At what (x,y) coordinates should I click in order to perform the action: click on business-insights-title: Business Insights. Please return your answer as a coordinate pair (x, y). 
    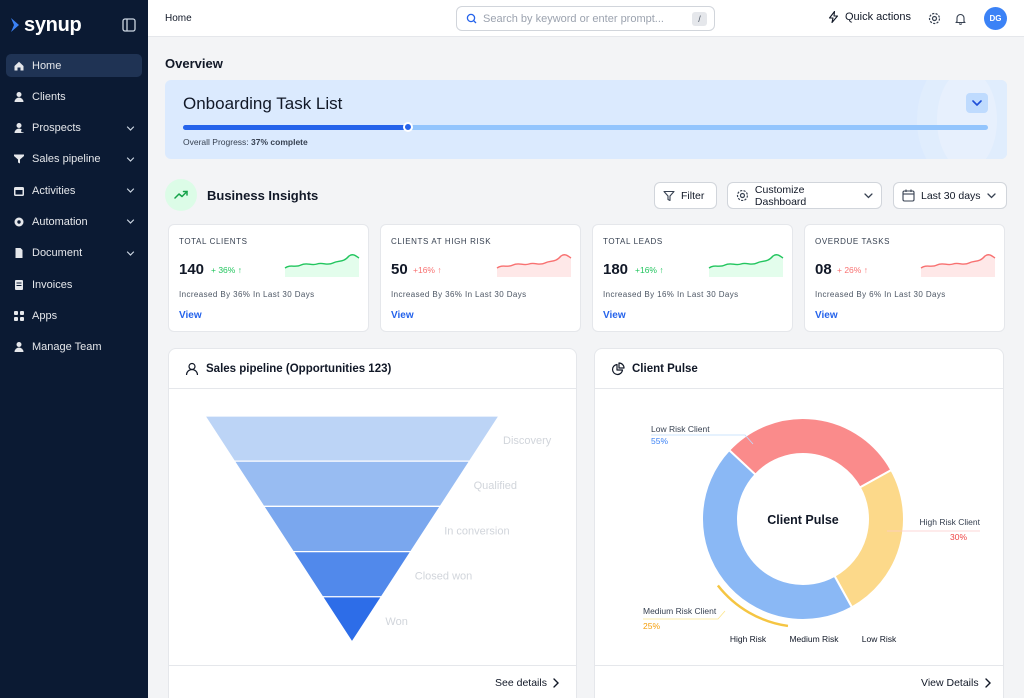
    Looking at the image, I should click on (263, 195).